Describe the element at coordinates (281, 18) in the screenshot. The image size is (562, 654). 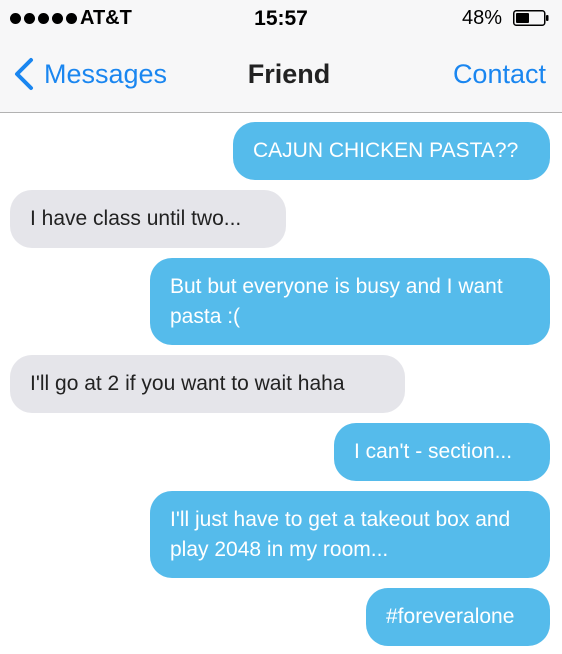
I see `status-bar: AT&T 15:57 48%` at that location.